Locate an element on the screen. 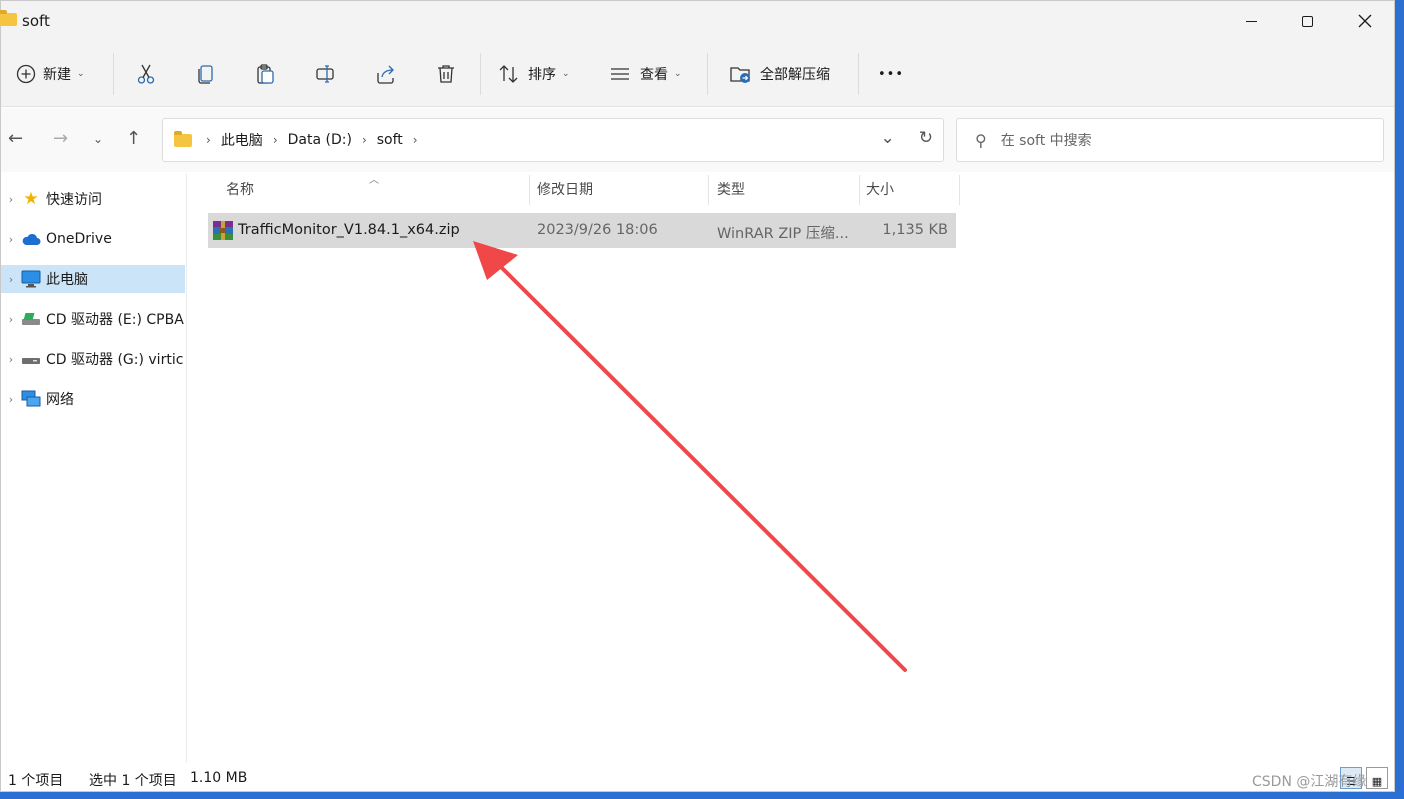  star-icon: ★ is located at coordinates (31, 199).